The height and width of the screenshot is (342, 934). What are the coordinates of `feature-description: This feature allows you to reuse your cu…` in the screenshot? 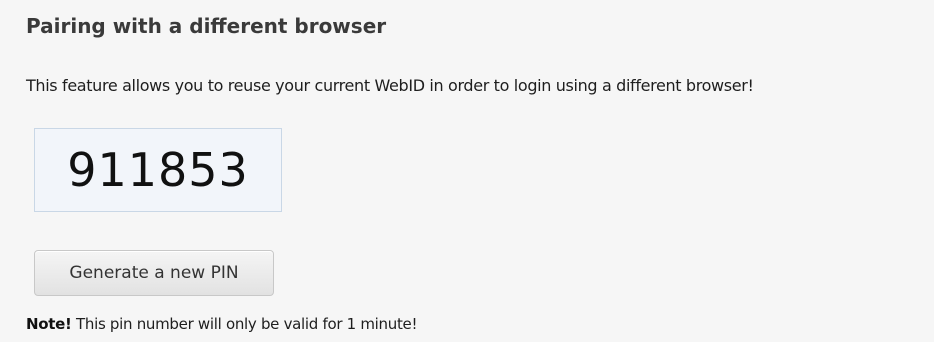 It's located at (390, 85).